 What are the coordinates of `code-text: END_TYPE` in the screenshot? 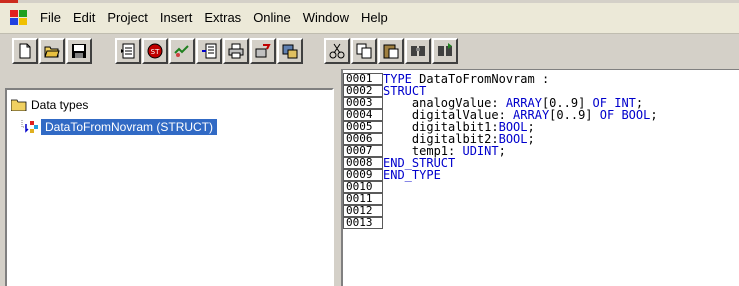 It's located at (412, 175).